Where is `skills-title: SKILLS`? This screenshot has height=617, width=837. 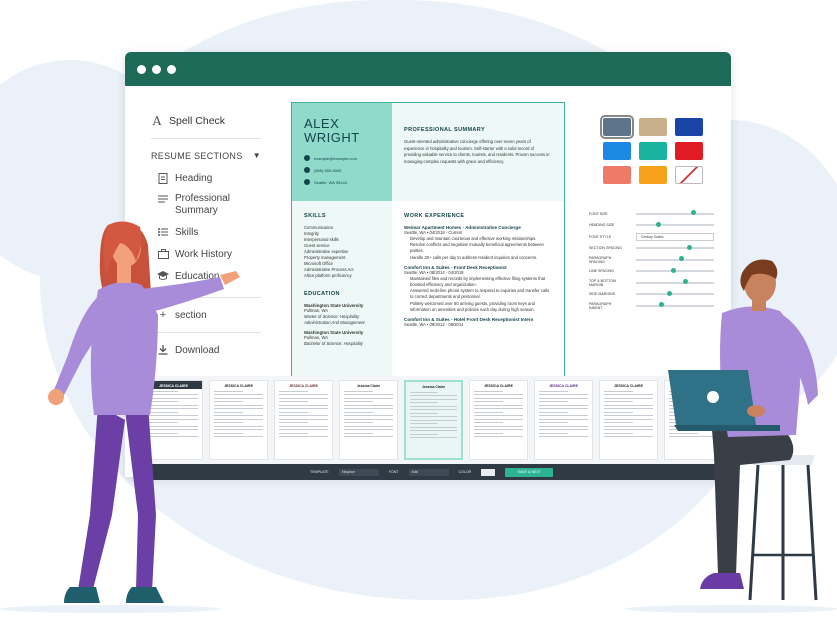 skills-title: SKILLS is located at coordinates (315, 216).